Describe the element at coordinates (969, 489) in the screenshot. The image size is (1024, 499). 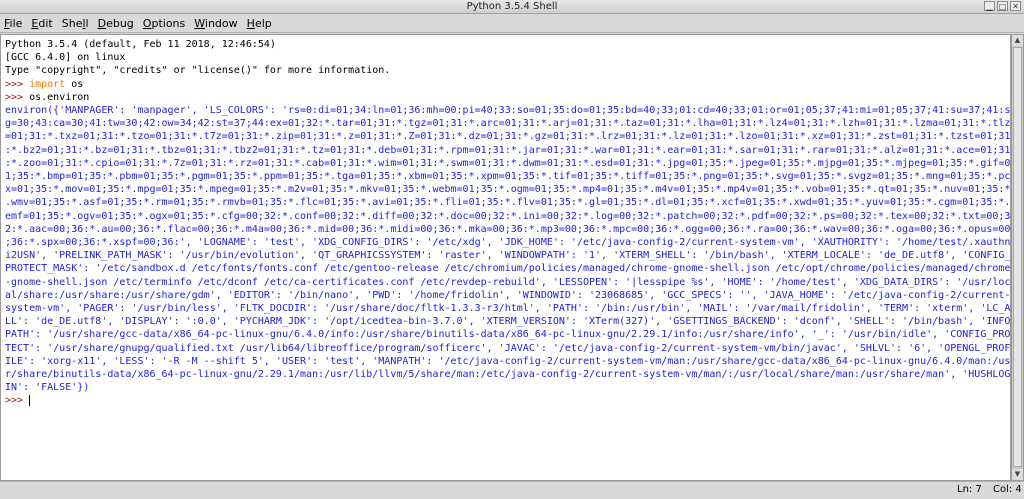
I see `line-number: Ln: 7` at that location.